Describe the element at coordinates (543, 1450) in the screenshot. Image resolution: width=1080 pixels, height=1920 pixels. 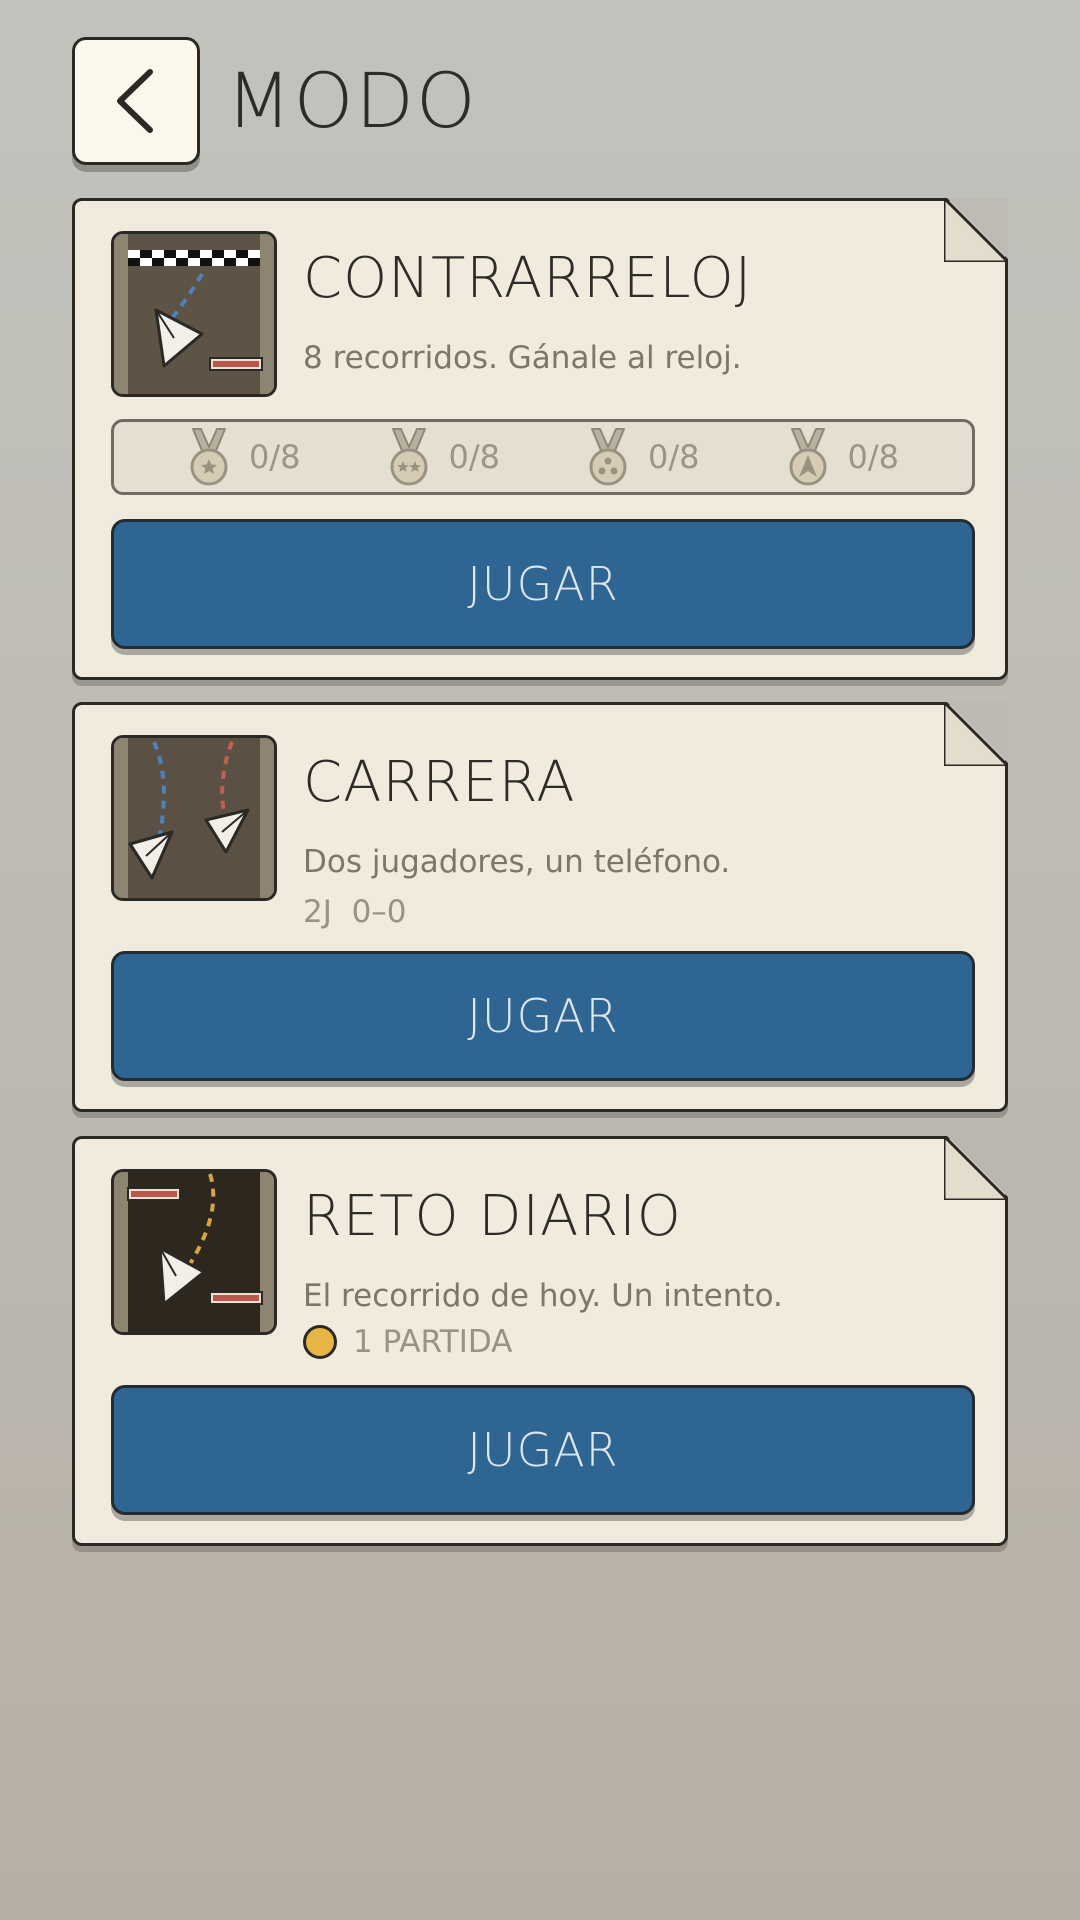
I see `play-button-daily-challenge: JUGAR` at that location.